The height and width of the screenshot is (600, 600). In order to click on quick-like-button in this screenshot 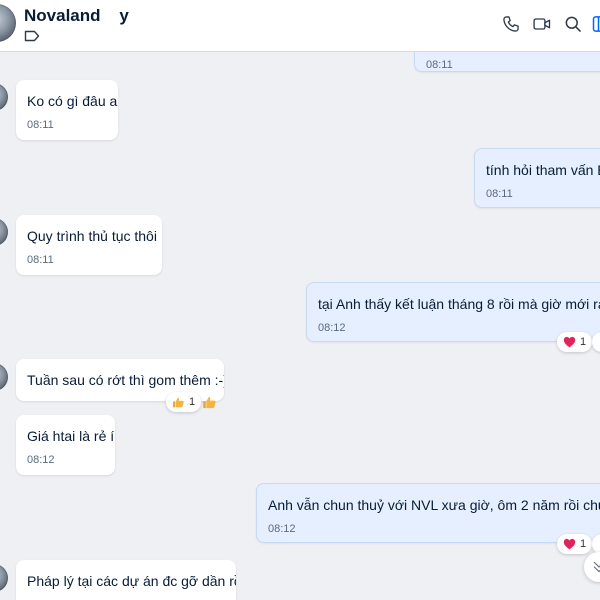, I will do `click(209, 402)`.